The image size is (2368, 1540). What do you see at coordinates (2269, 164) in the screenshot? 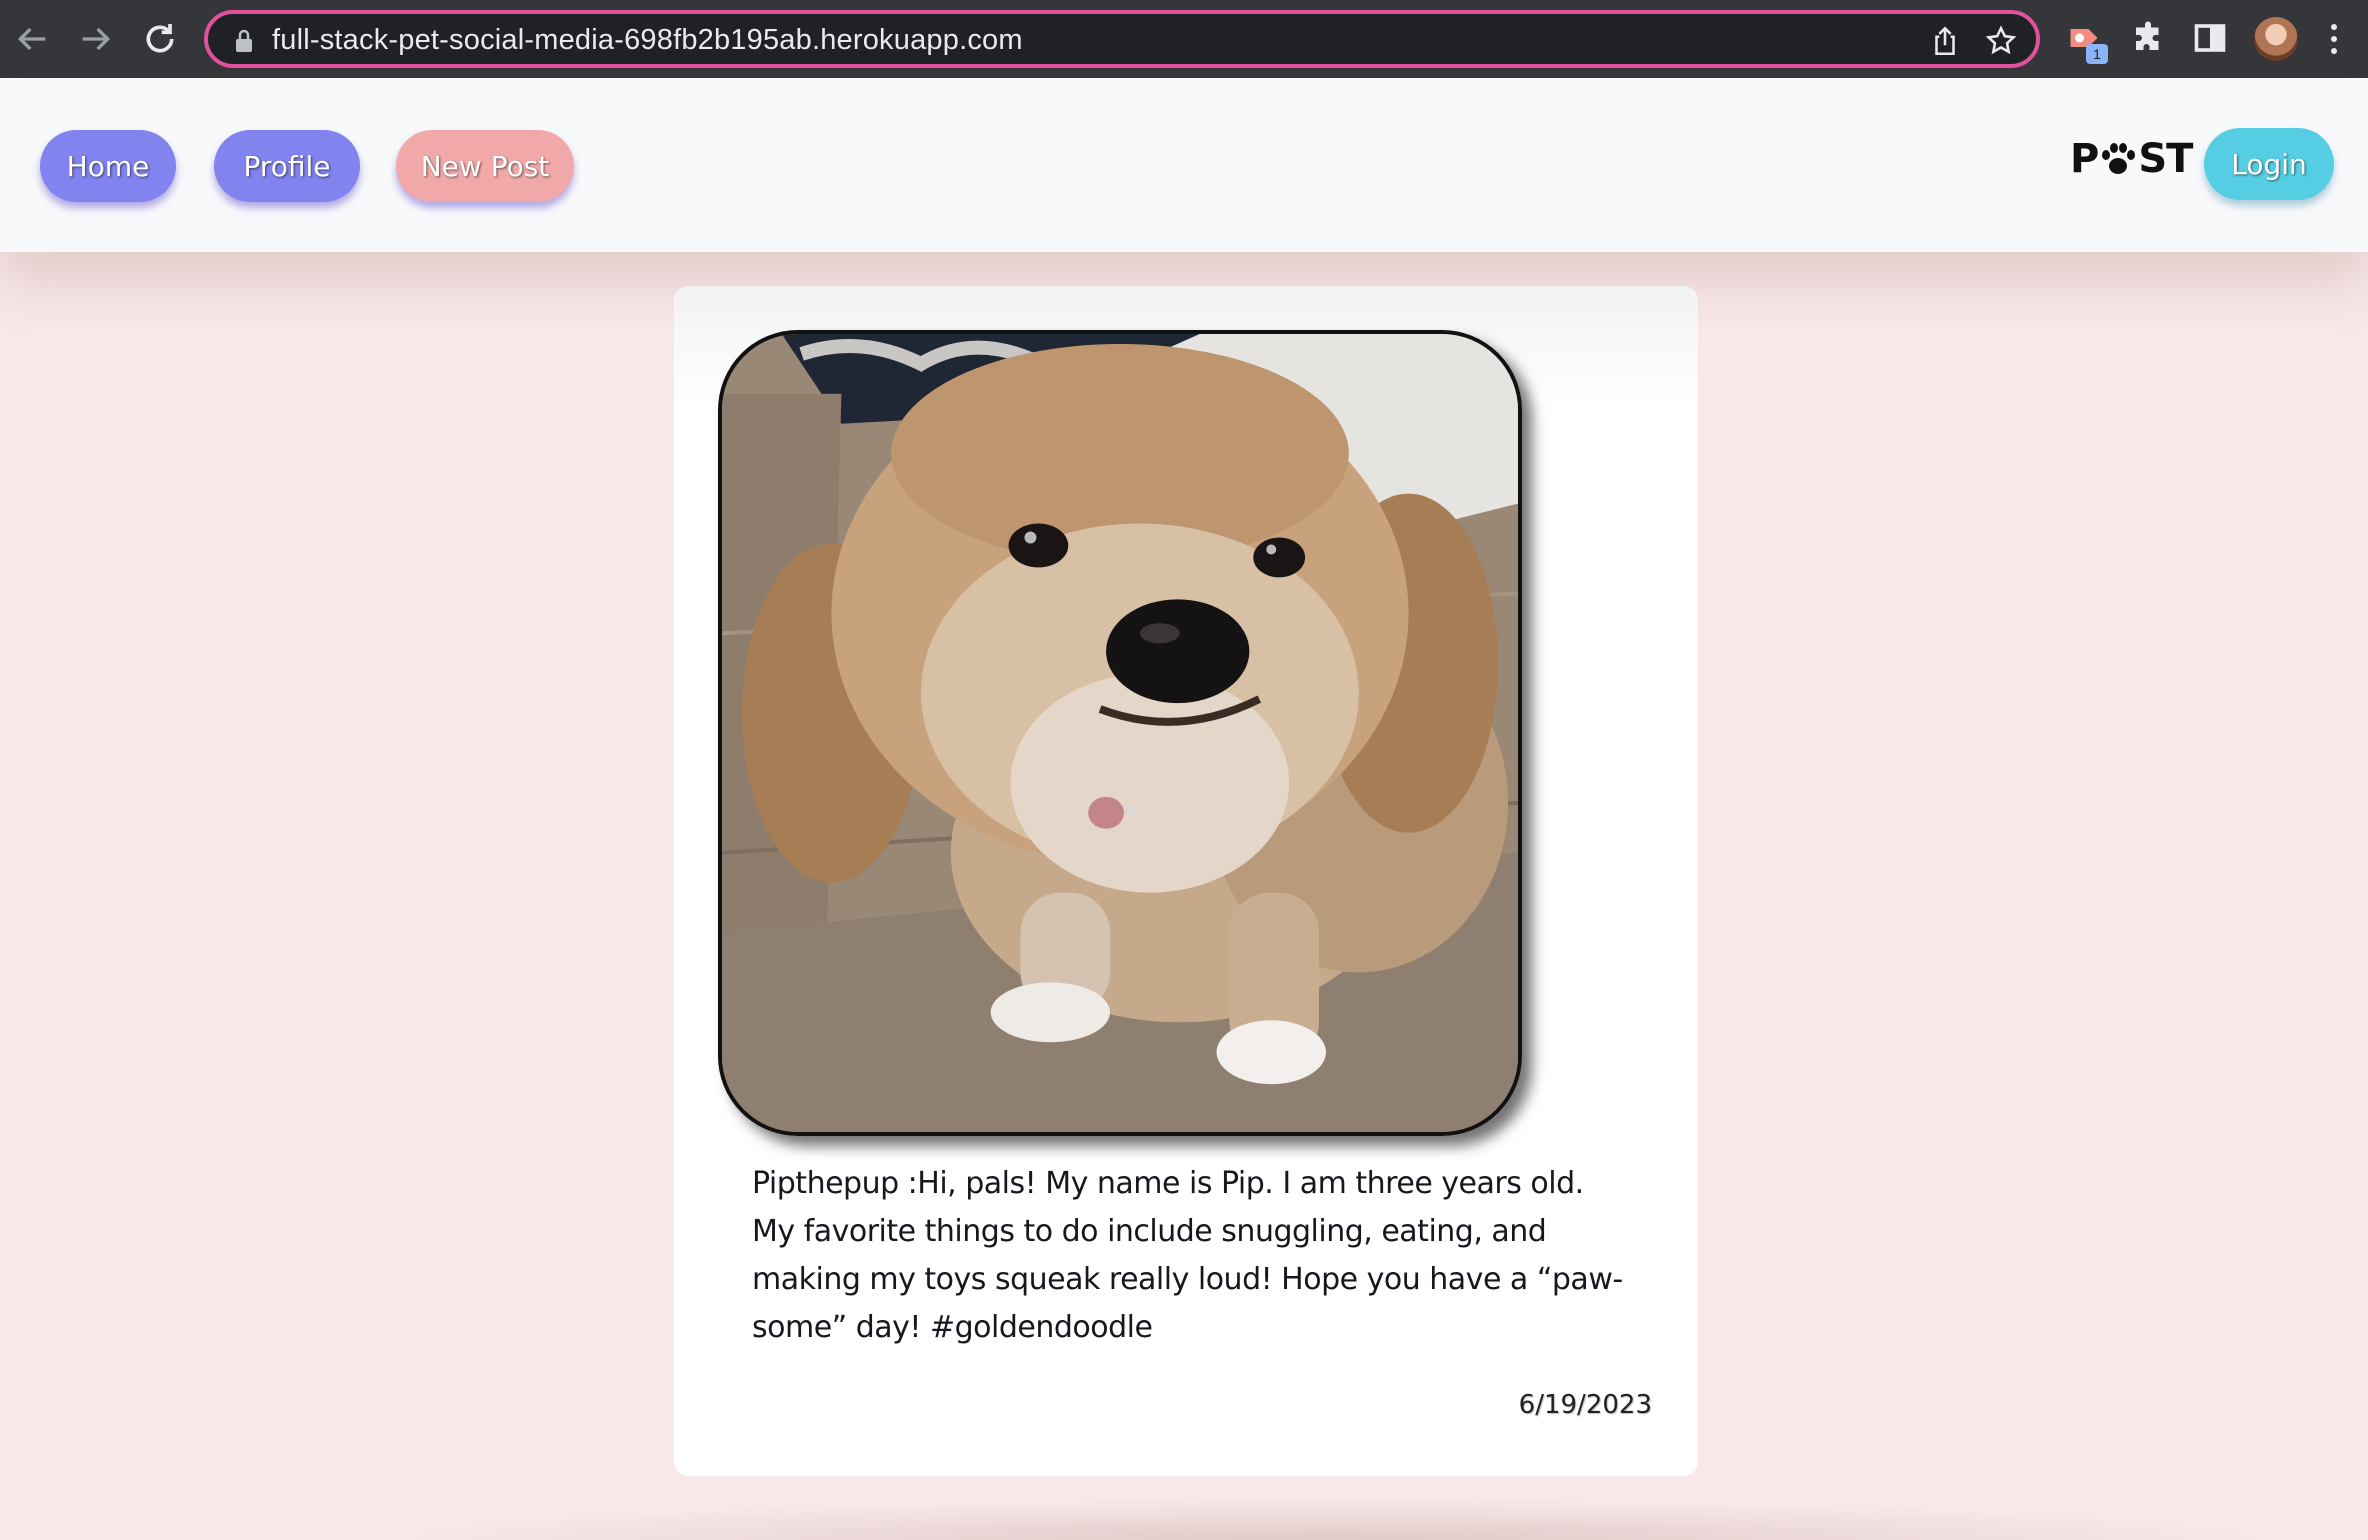
I see `login-button: Login` at bounding box center [2269, 164].